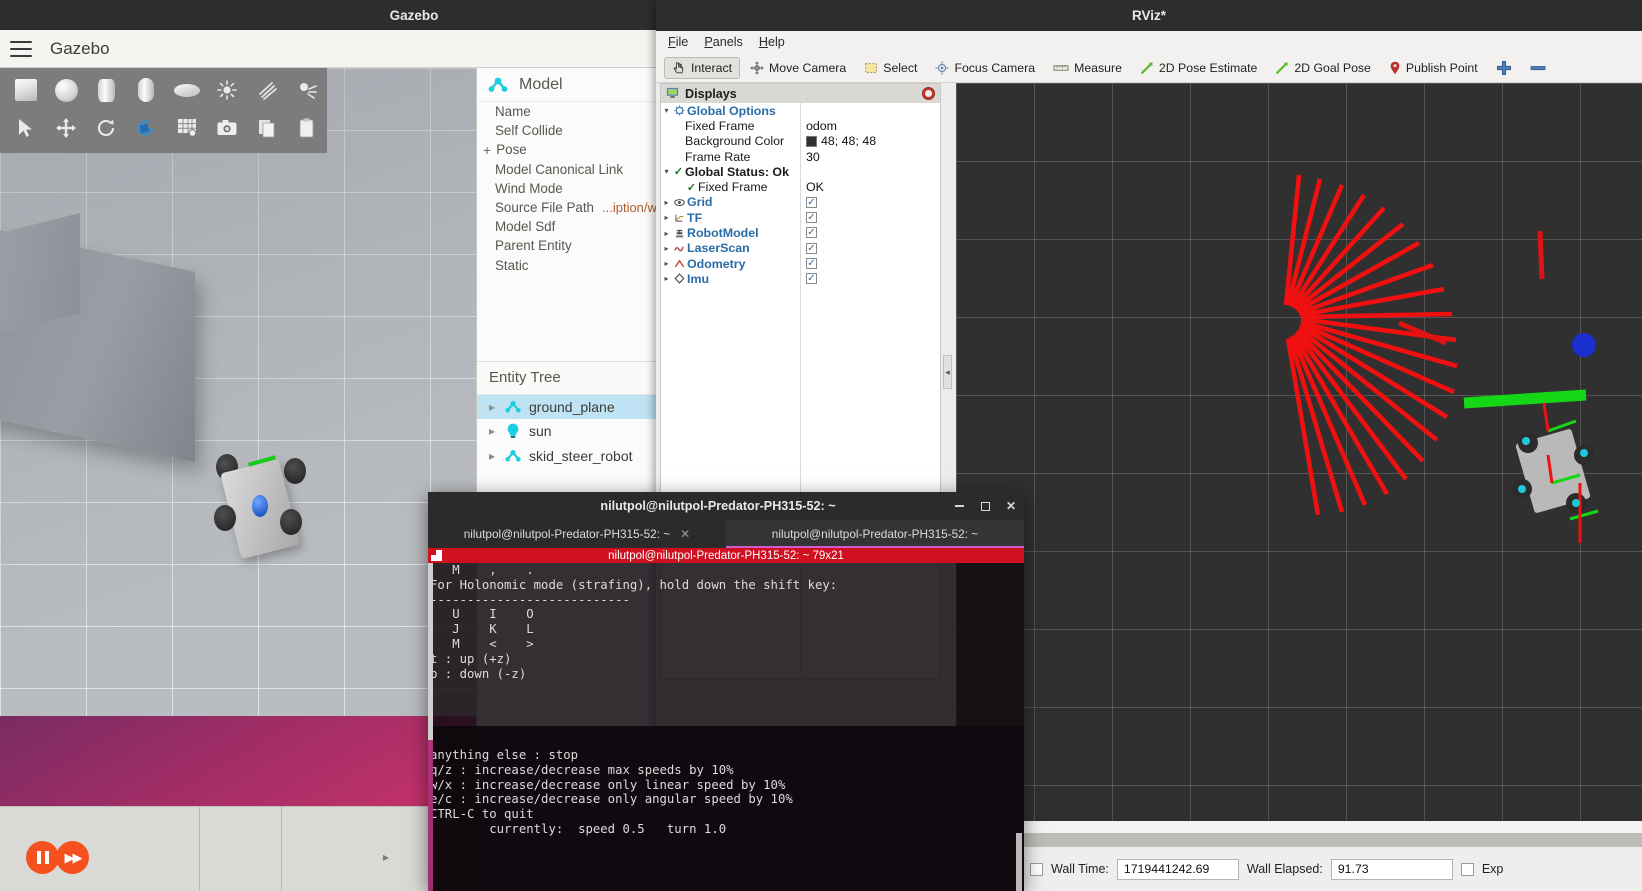  What do you see at coordinates (577, 534) in the screenshot?
I see `terminal-tab-1: nilutpol@nilutpol-Predator-PH315-52: ~ ✕` at bounding box center [577, 534].